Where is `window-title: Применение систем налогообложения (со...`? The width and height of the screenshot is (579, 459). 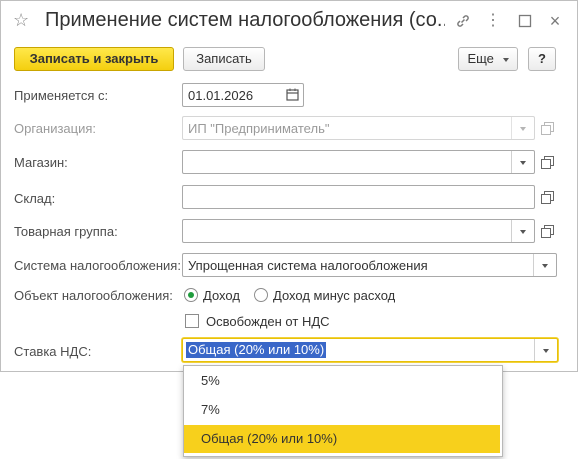
window-title: Применение систем налогообложения (со... is located at coordinates (245, 20).